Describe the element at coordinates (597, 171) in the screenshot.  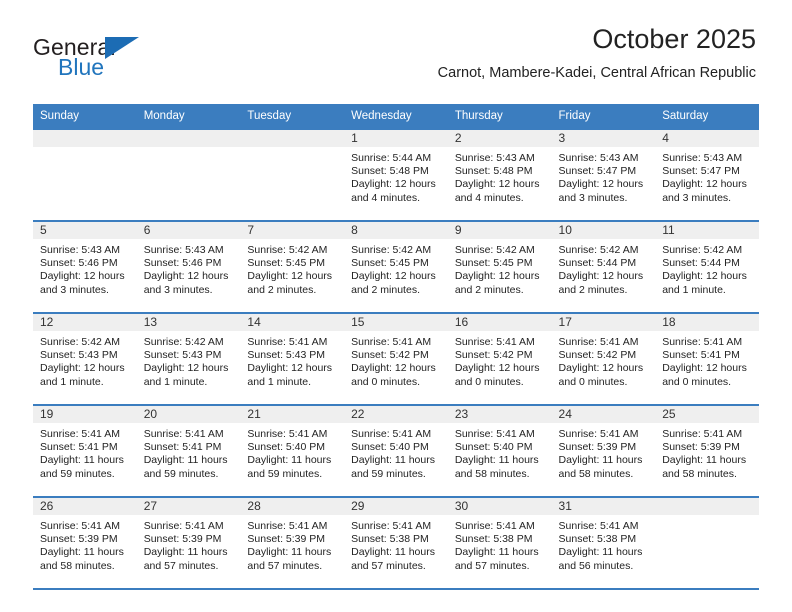
I see `sunset-text: Sunset: 5:47 PM` at that location.